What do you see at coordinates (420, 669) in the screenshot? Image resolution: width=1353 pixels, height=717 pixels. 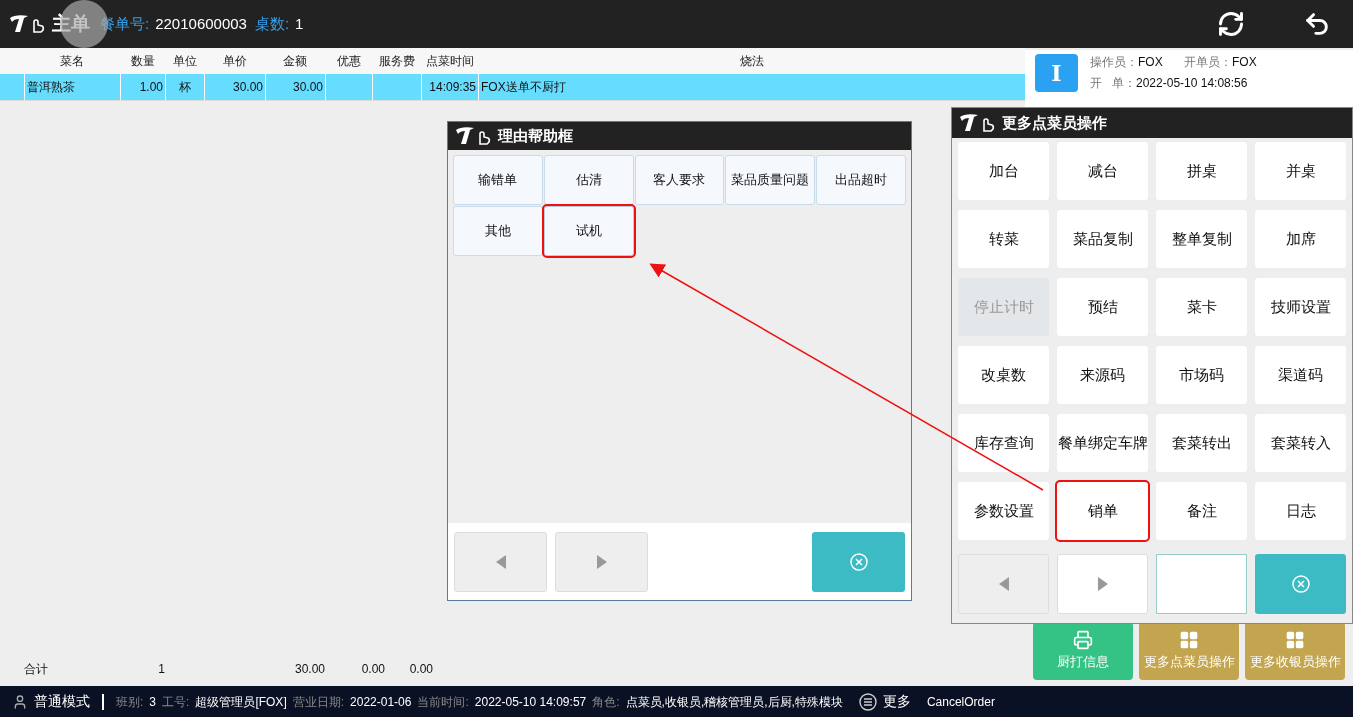 I see `total-service: 0.00` at bounding box center [420, 669].